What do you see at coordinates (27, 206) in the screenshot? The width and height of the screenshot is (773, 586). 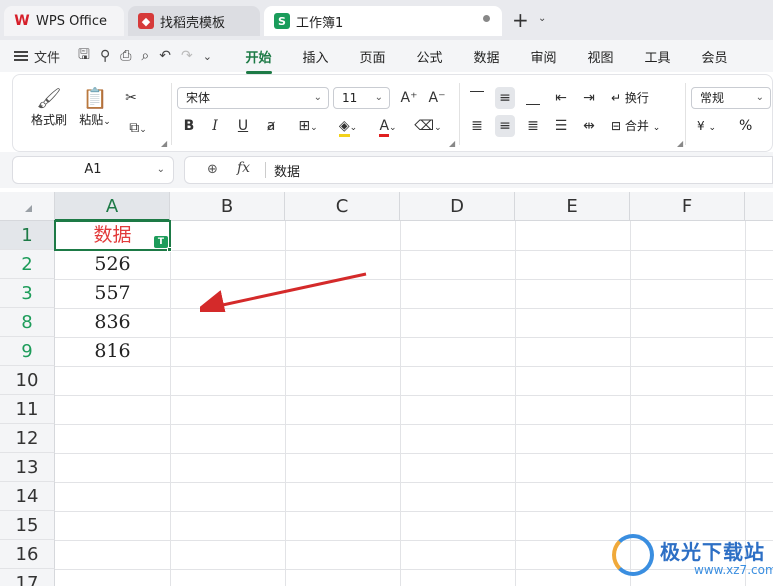 I see `select-all-corner` at bounding box center [27, 206].